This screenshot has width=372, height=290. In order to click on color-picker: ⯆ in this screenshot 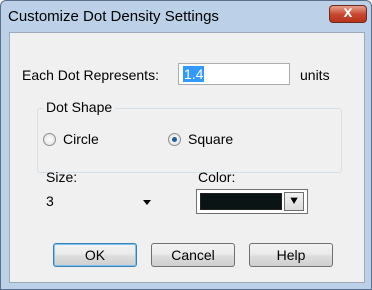, I will do `click(252, 201)`.